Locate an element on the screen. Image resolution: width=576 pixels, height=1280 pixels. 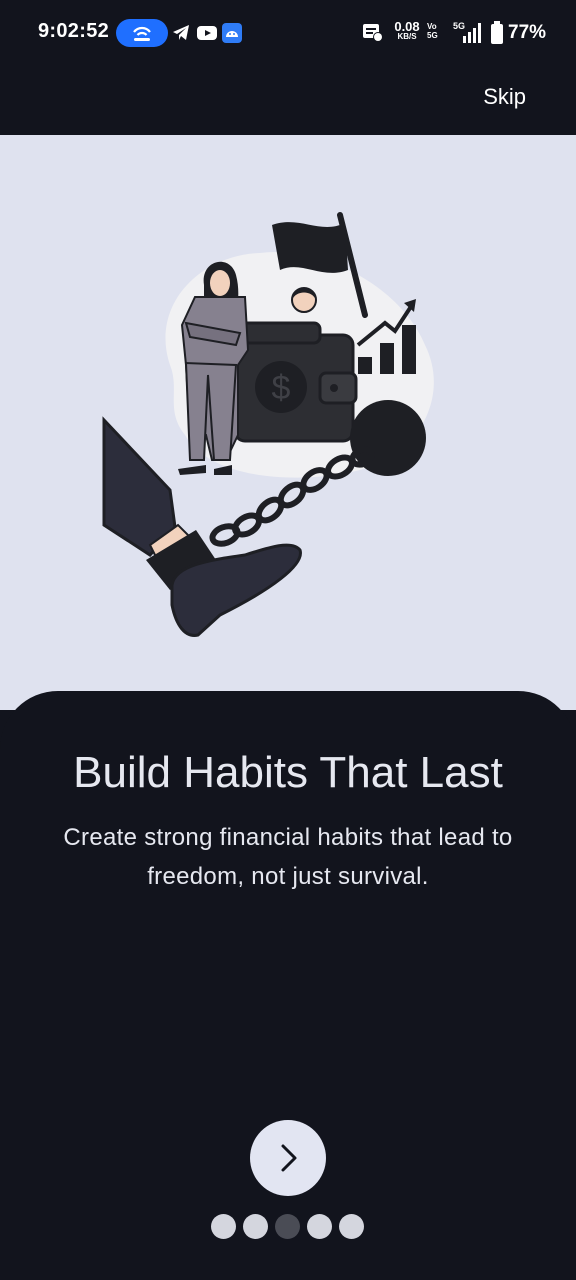
volte-indicator: Vo 5G is located at coordinates (432, 31).